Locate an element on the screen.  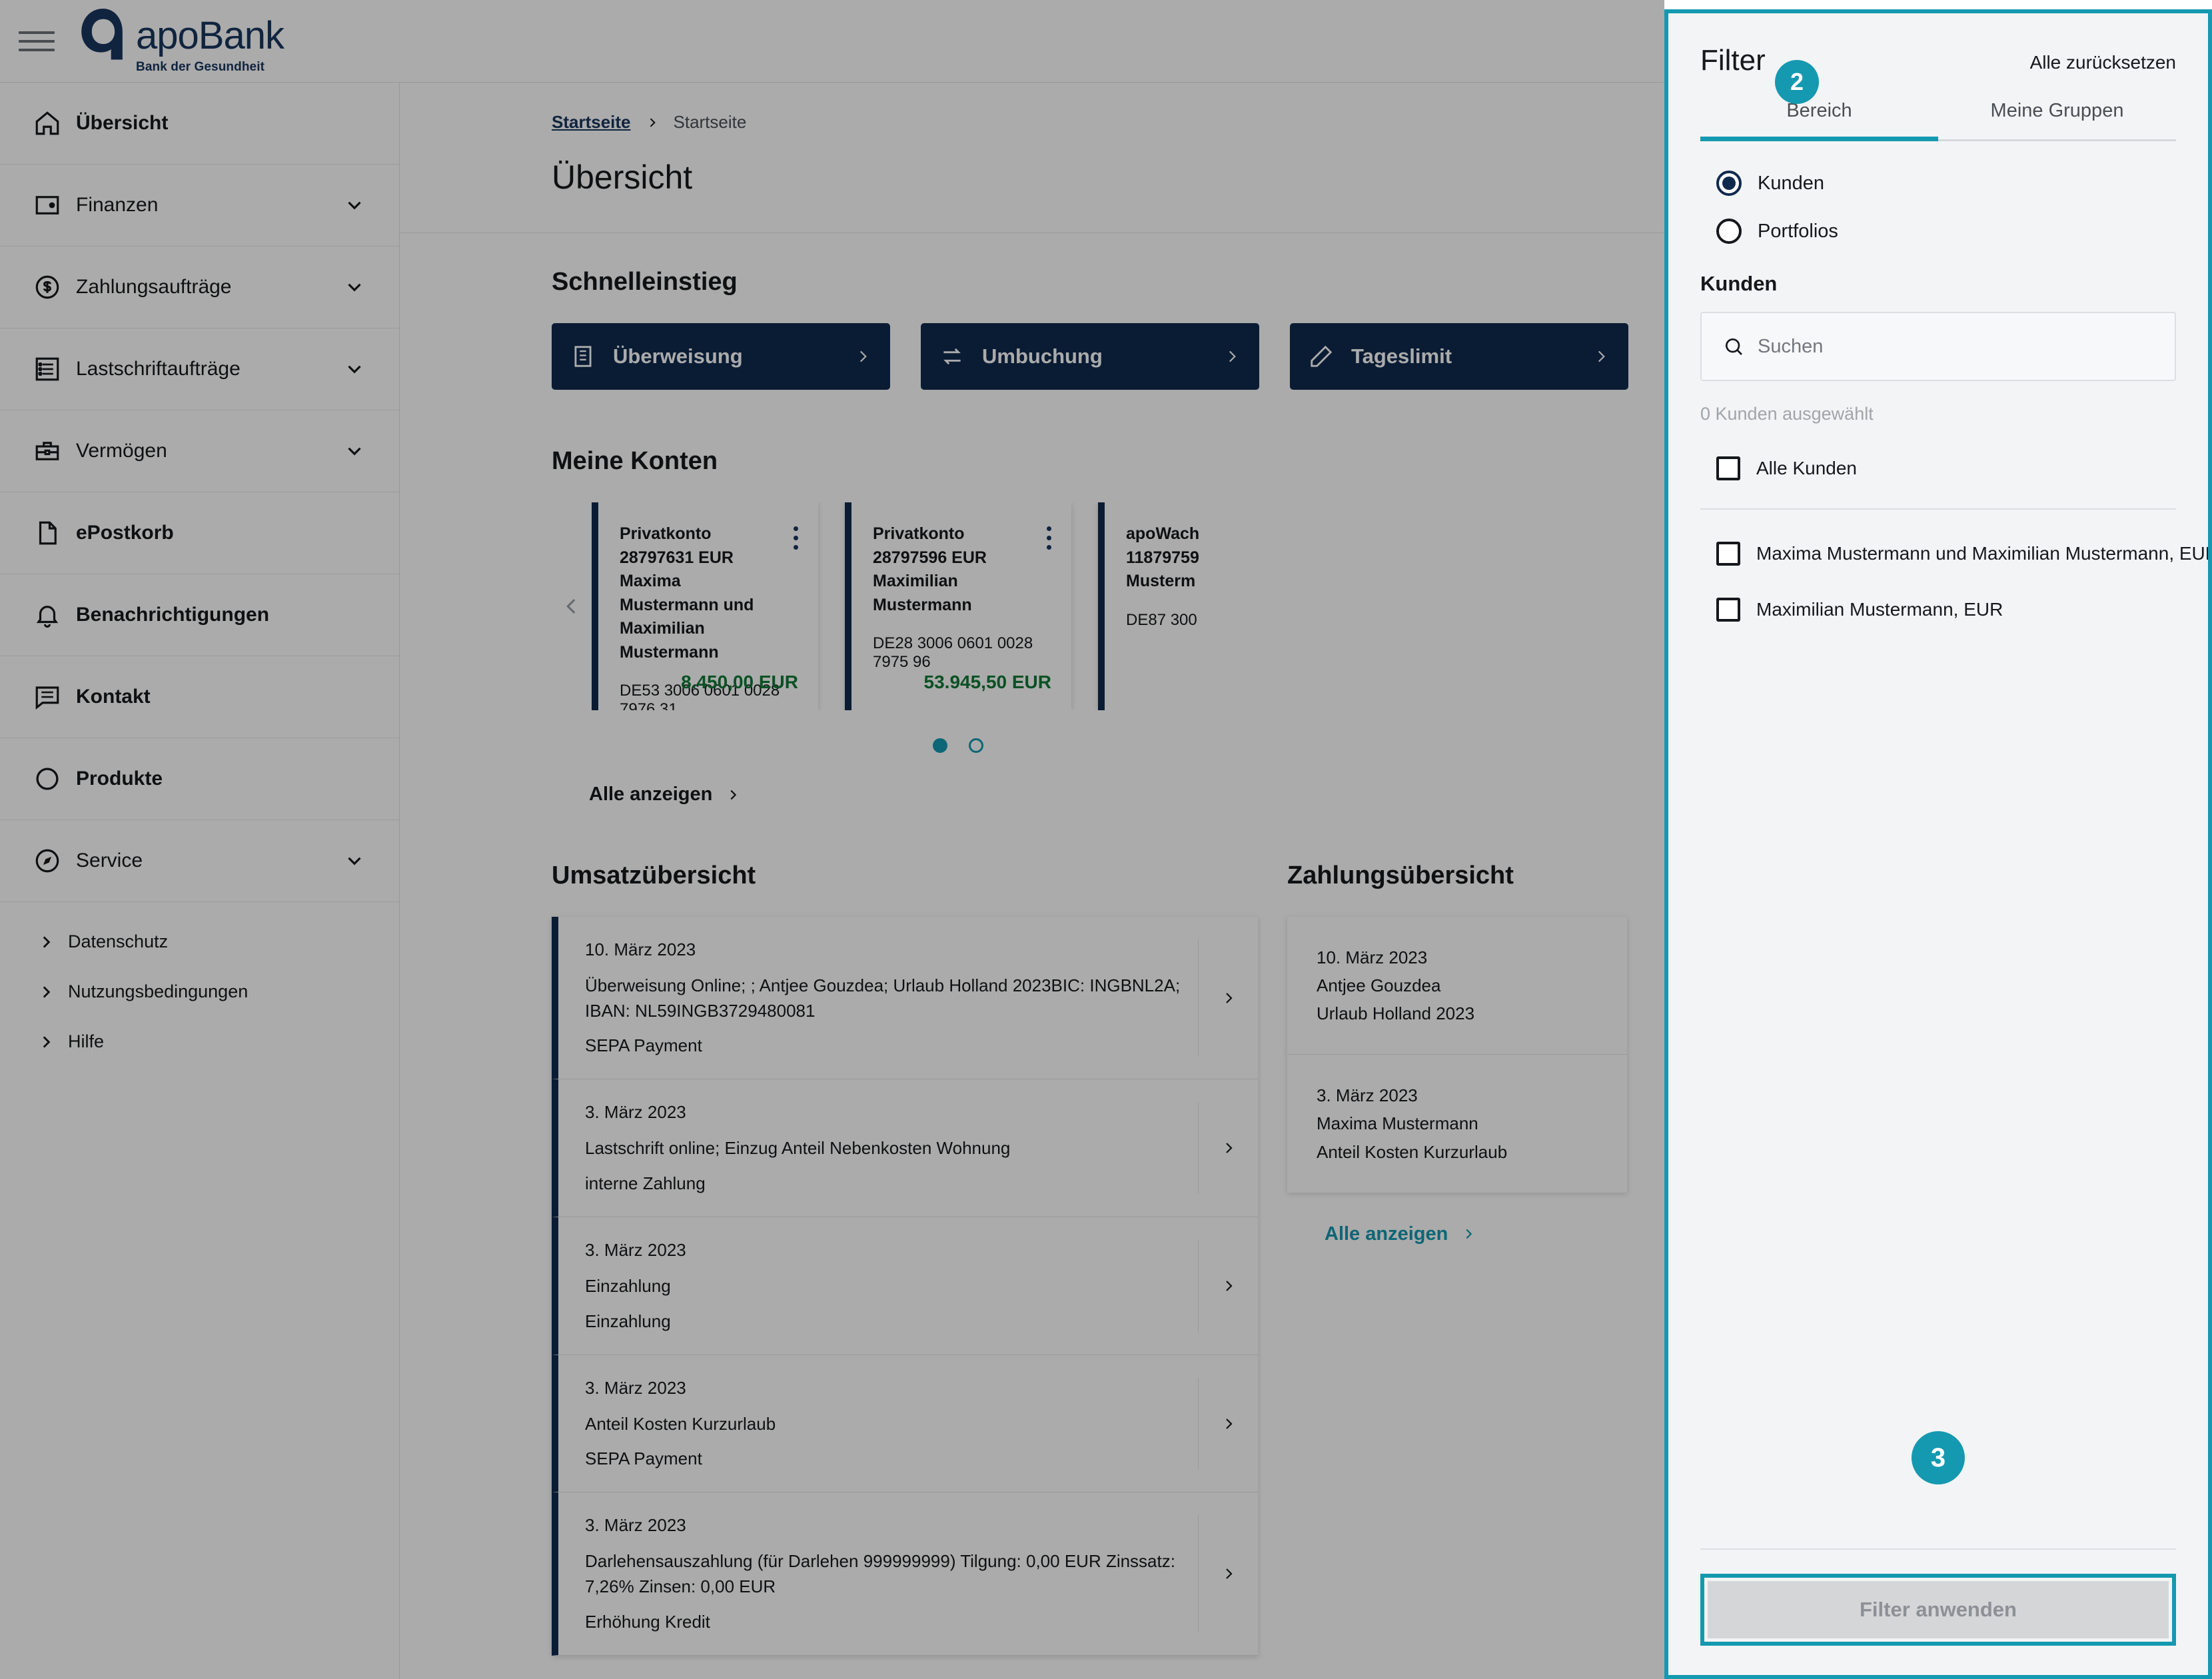
sidebar-item-label: Lastschriftaufträge is located at coordinates (158, 369).